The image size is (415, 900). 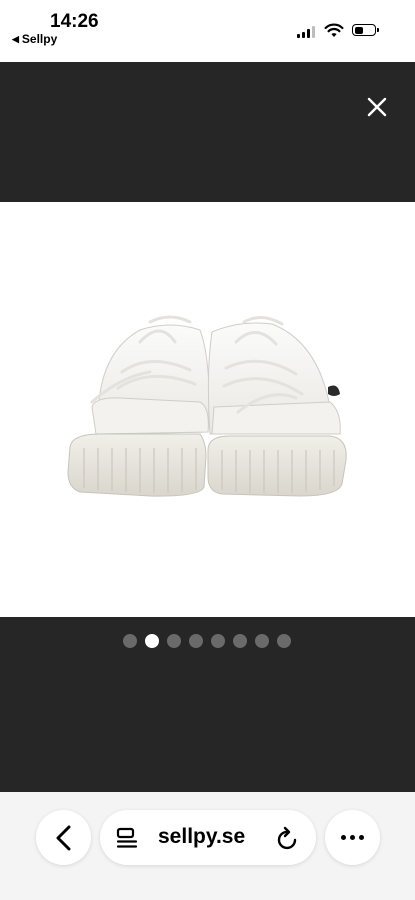 I want to click on tabs-icon, so click(x=128, y=838).